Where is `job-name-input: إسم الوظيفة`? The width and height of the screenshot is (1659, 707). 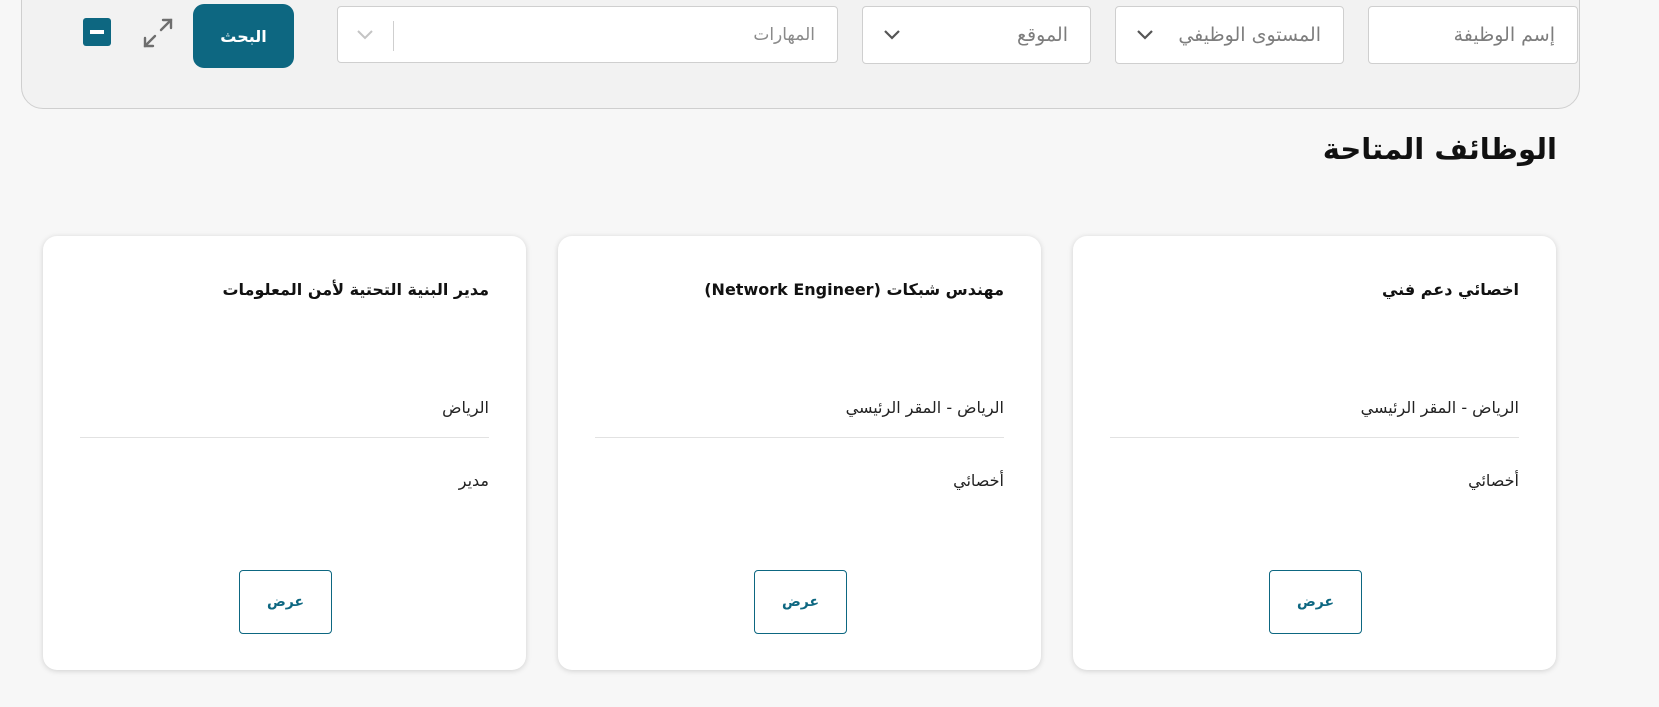
job-name-input: إسم الوظيفة is located at coordinates (1473, 35).